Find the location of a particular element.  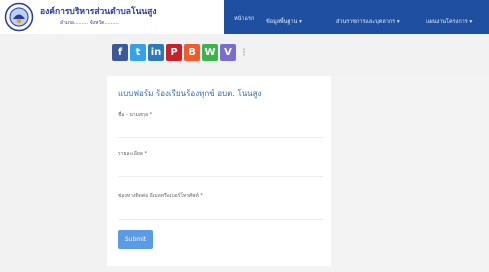

contact-field is located at coordinates (220, 213).